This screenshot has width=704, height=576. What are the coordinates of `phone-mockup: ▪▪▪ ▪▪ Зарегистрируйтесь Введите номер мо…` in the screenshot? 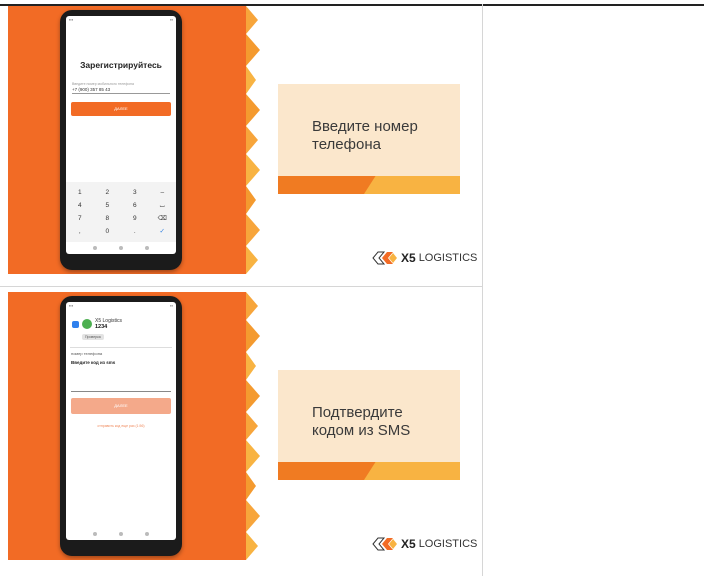 It's located at (121, 140).